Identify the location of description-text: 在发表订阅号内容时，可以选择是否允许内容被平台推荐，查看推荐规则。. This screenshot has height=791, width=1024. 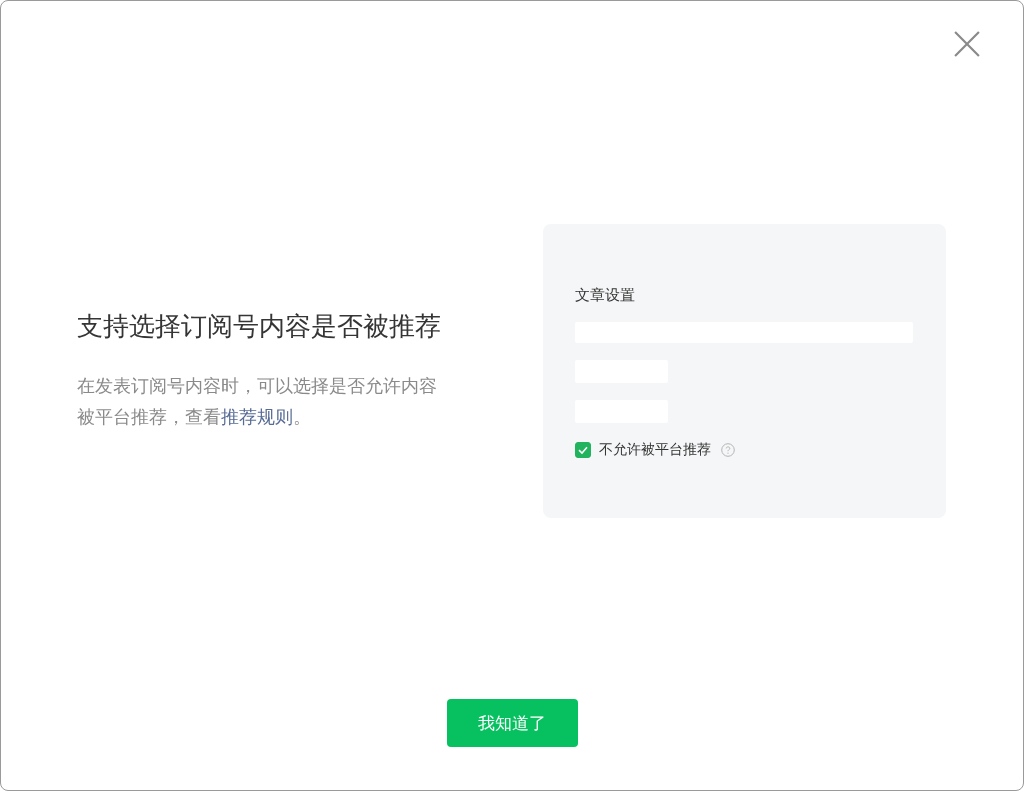
(257, 401).